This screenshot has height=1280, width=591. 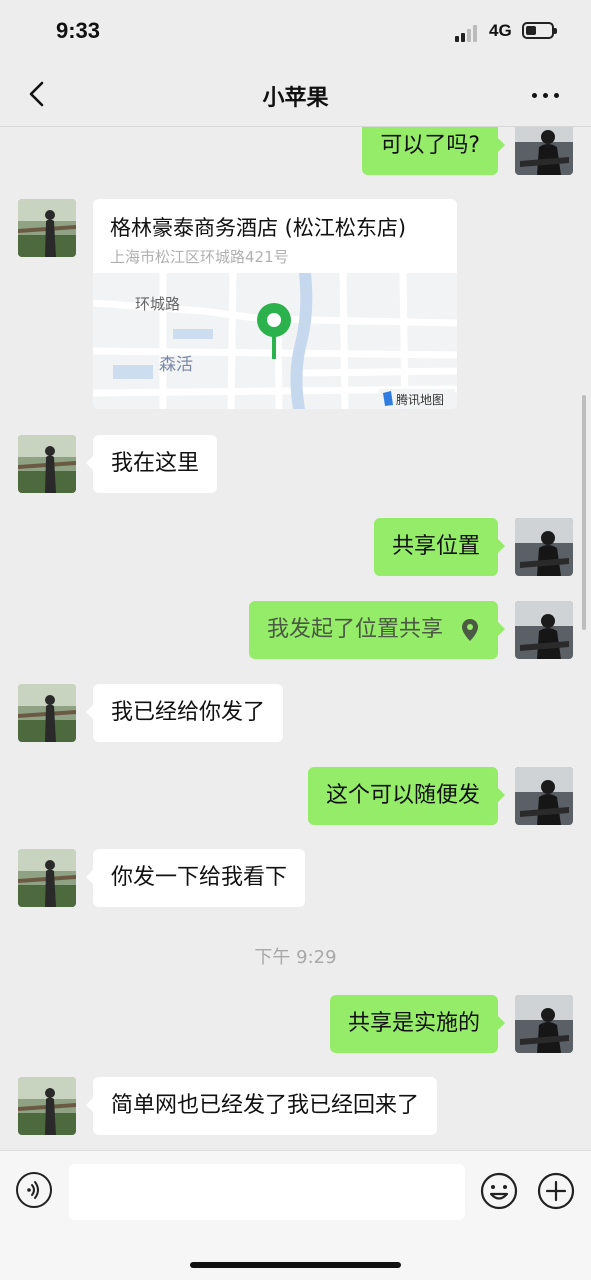 What do you see at coordinates (354, 629) in the screenshot?
I see `location-share-text: 我发起了位置共享` at bounding box center [354, 629].